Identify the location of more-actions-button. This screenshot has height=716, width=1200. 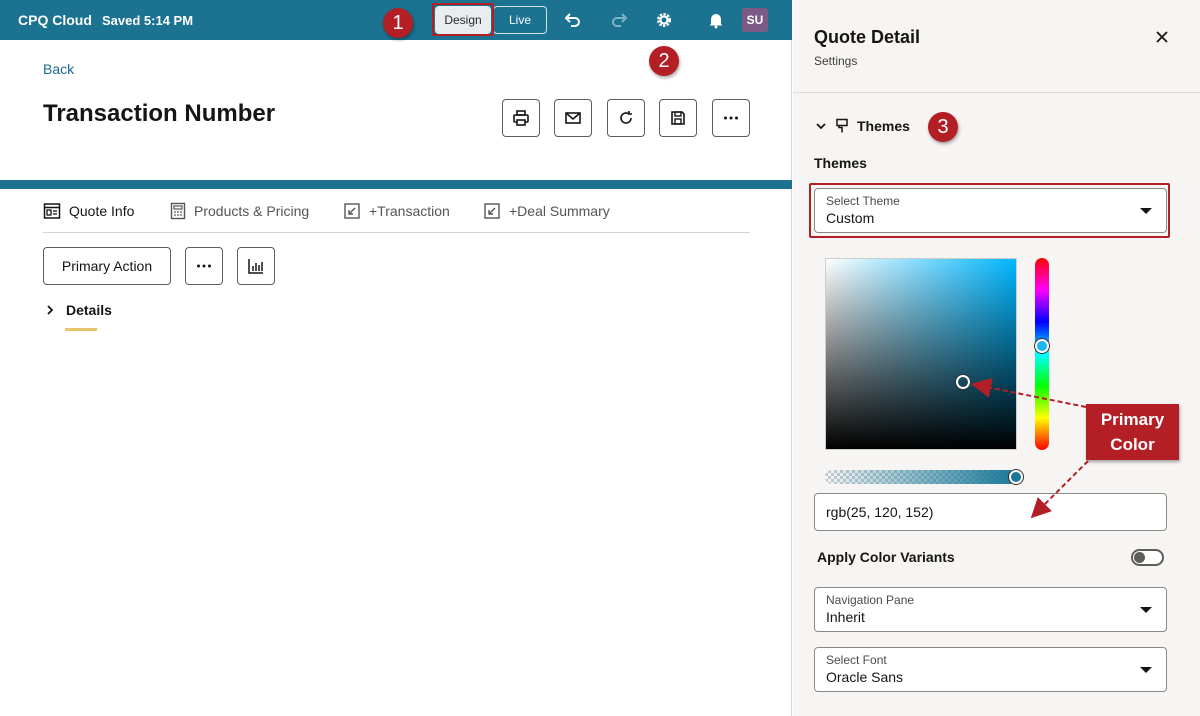
(731, 118).